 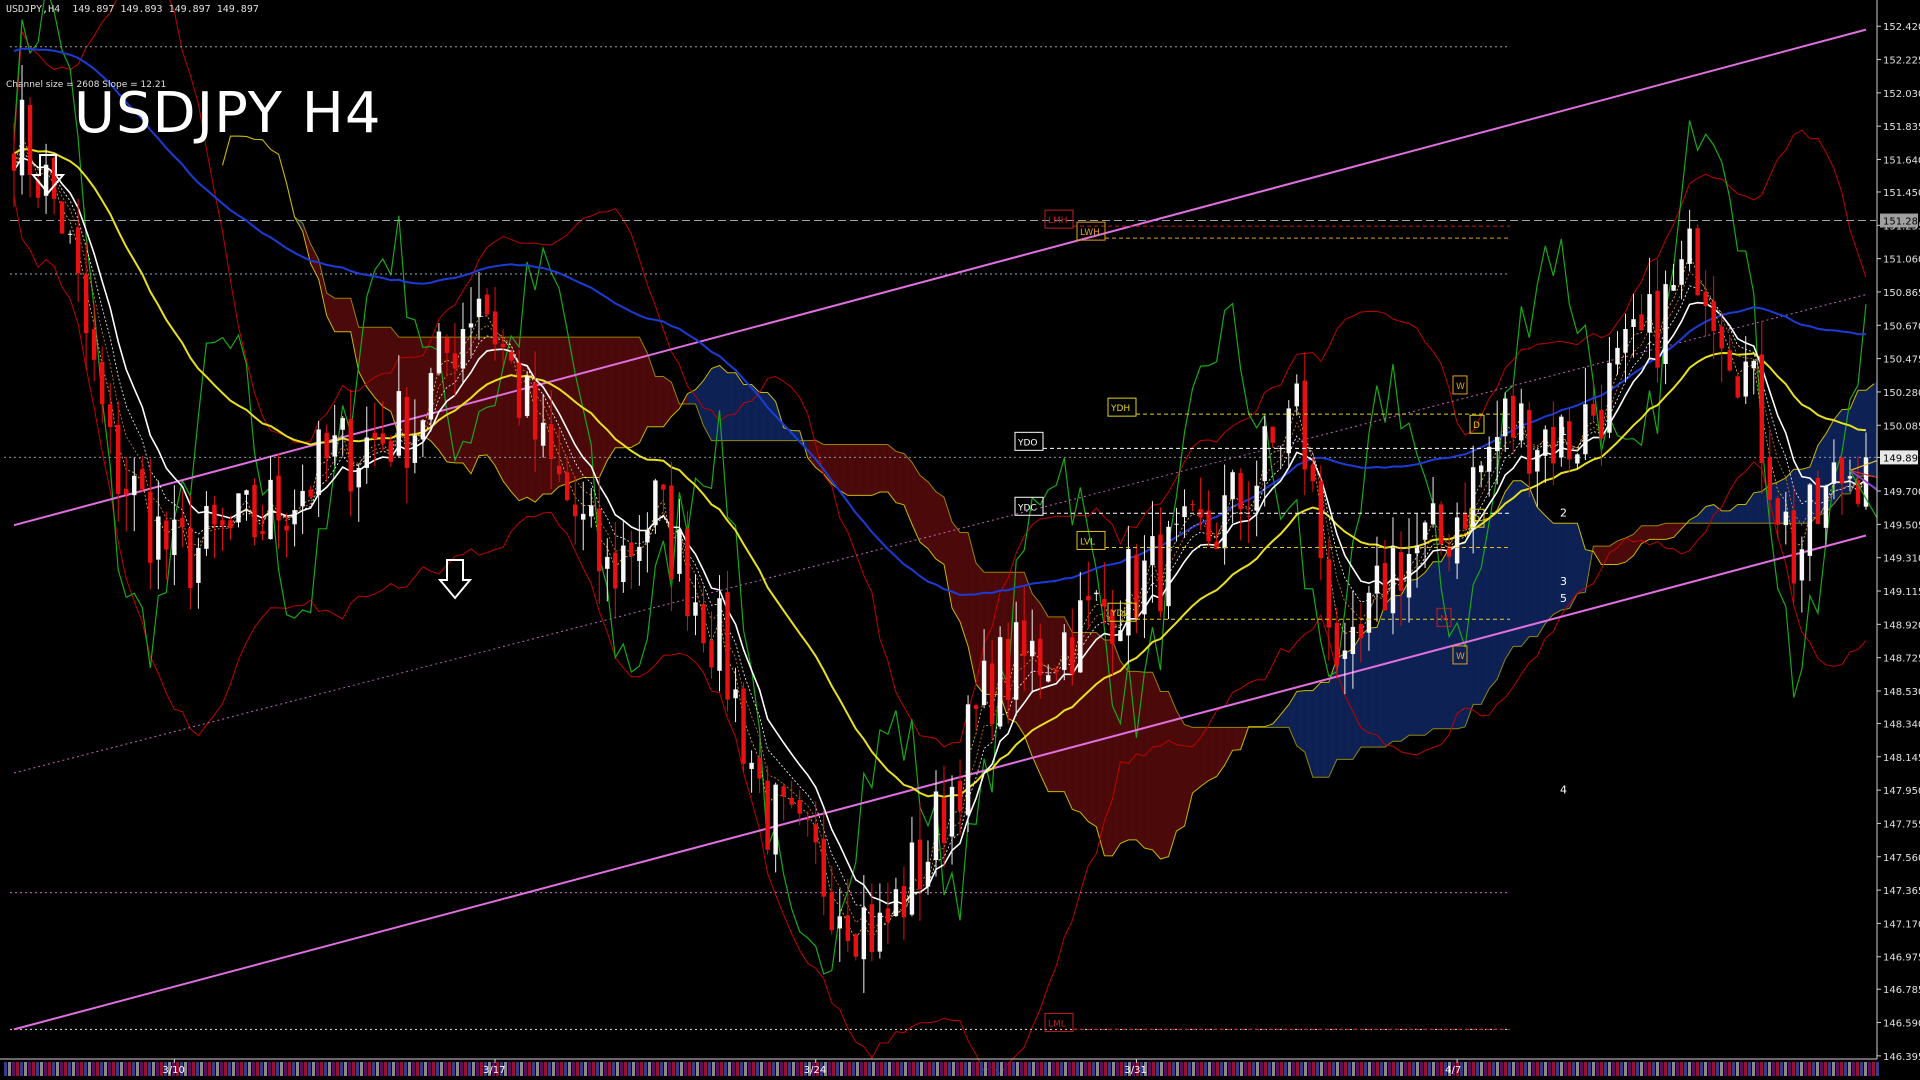 What do you see at coordinates (228, 113) in the screenshot?
I see `chart-title: USDJPY H4` at bounding box center [228, 113].